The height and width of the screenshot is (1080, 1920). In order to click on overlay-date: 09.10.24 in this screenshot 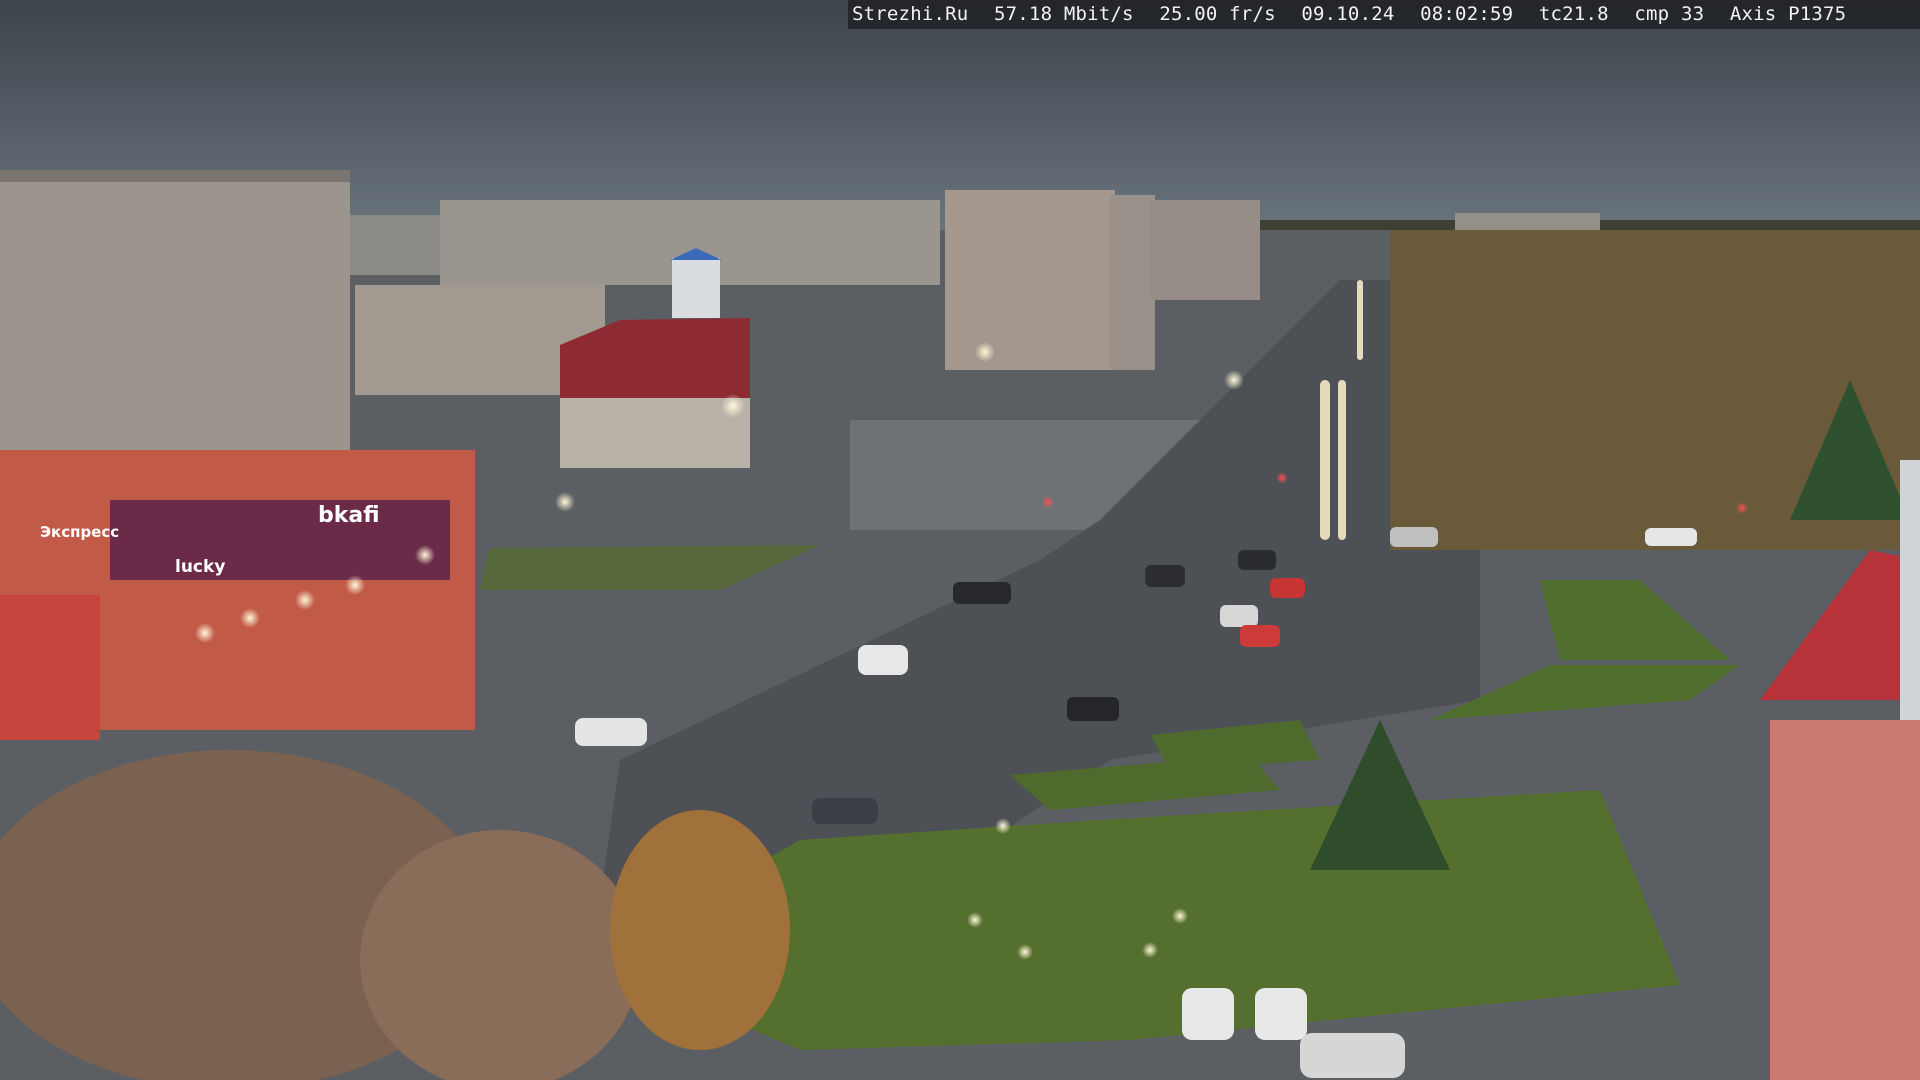, I will do `click(1348, 14)`.